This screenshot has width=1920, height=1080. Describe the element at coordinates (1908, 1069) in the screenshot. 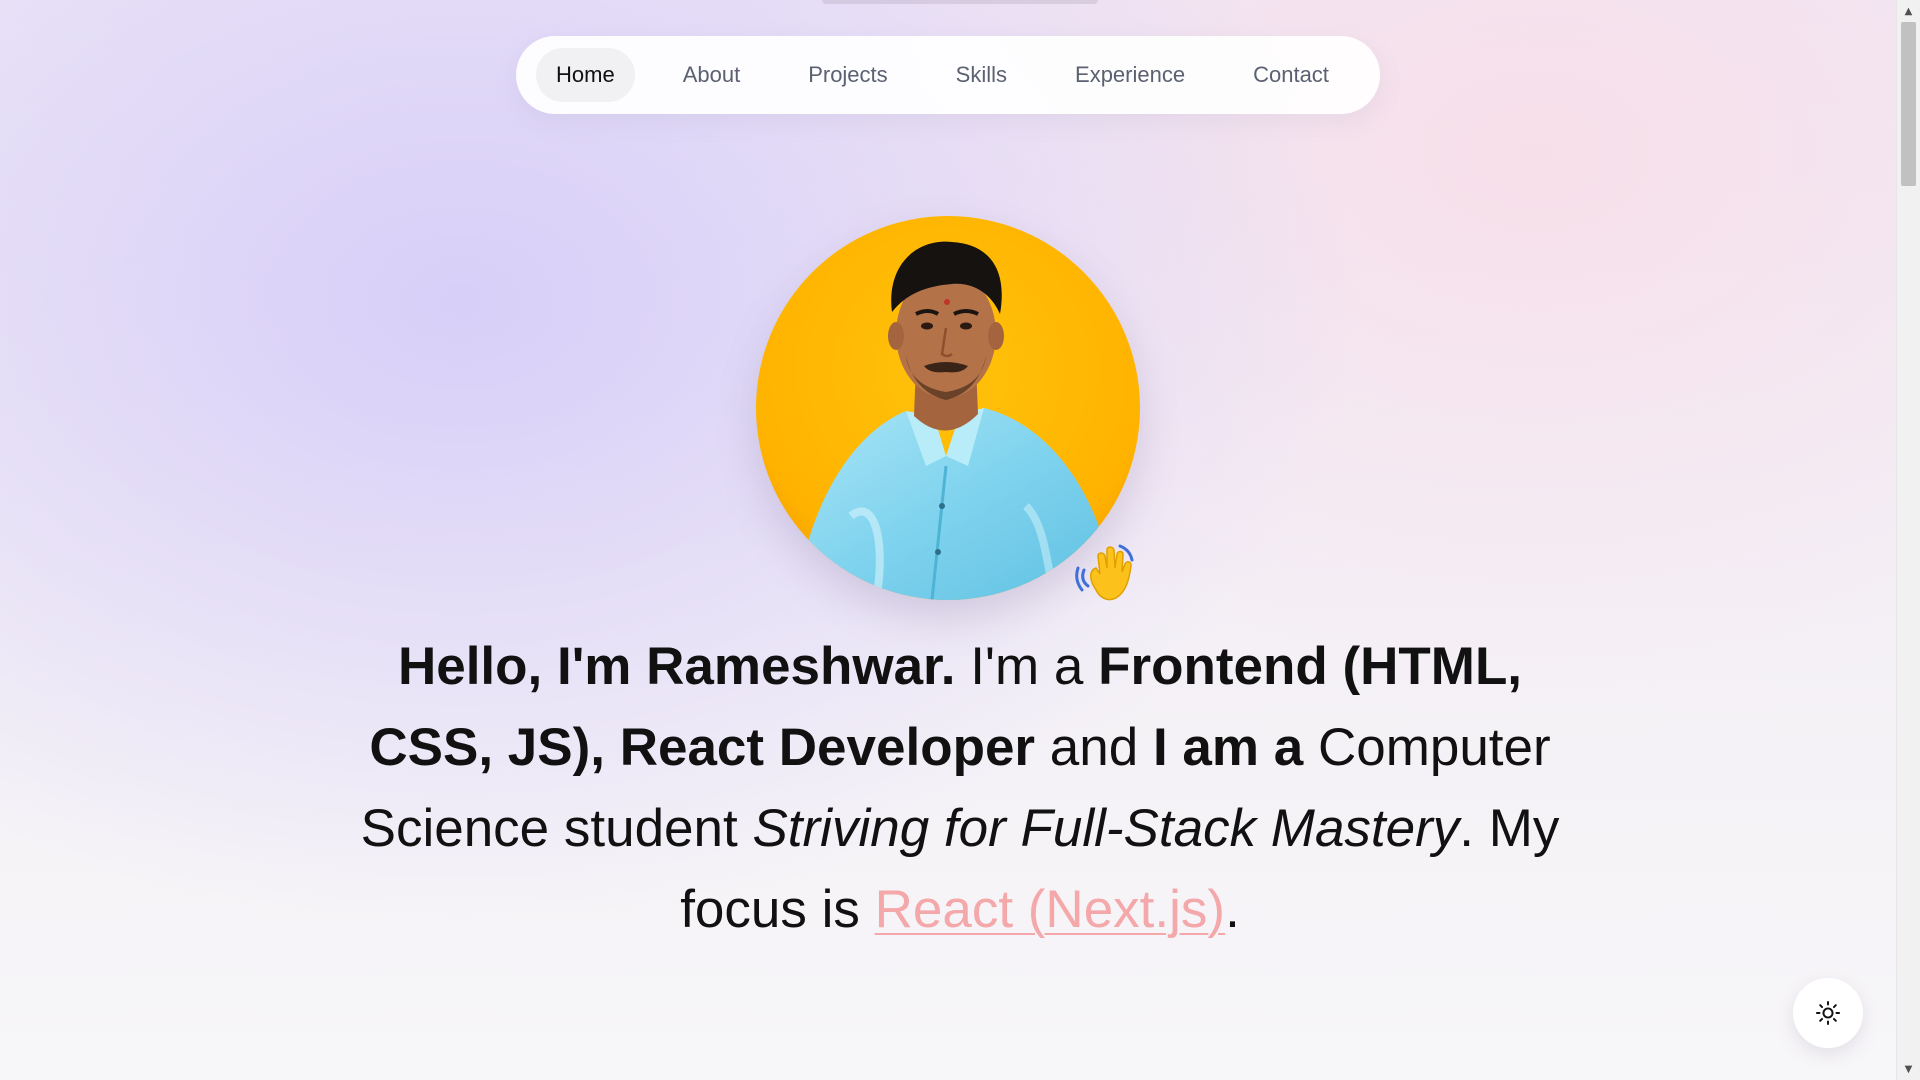

I see `scroll-down-arrow-icon: ▼` at that location.